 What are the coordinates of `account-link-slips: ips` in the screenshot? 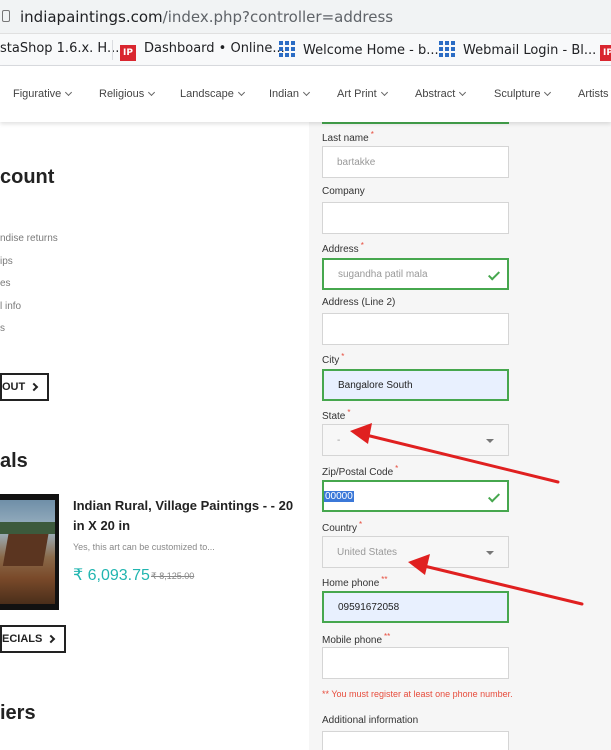 It's located at (6, 261).